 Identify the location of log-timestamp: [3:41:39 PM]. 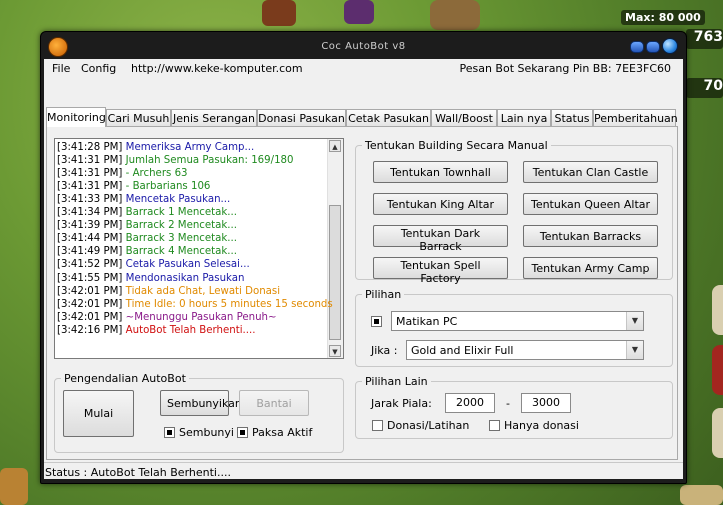
(90, 226).